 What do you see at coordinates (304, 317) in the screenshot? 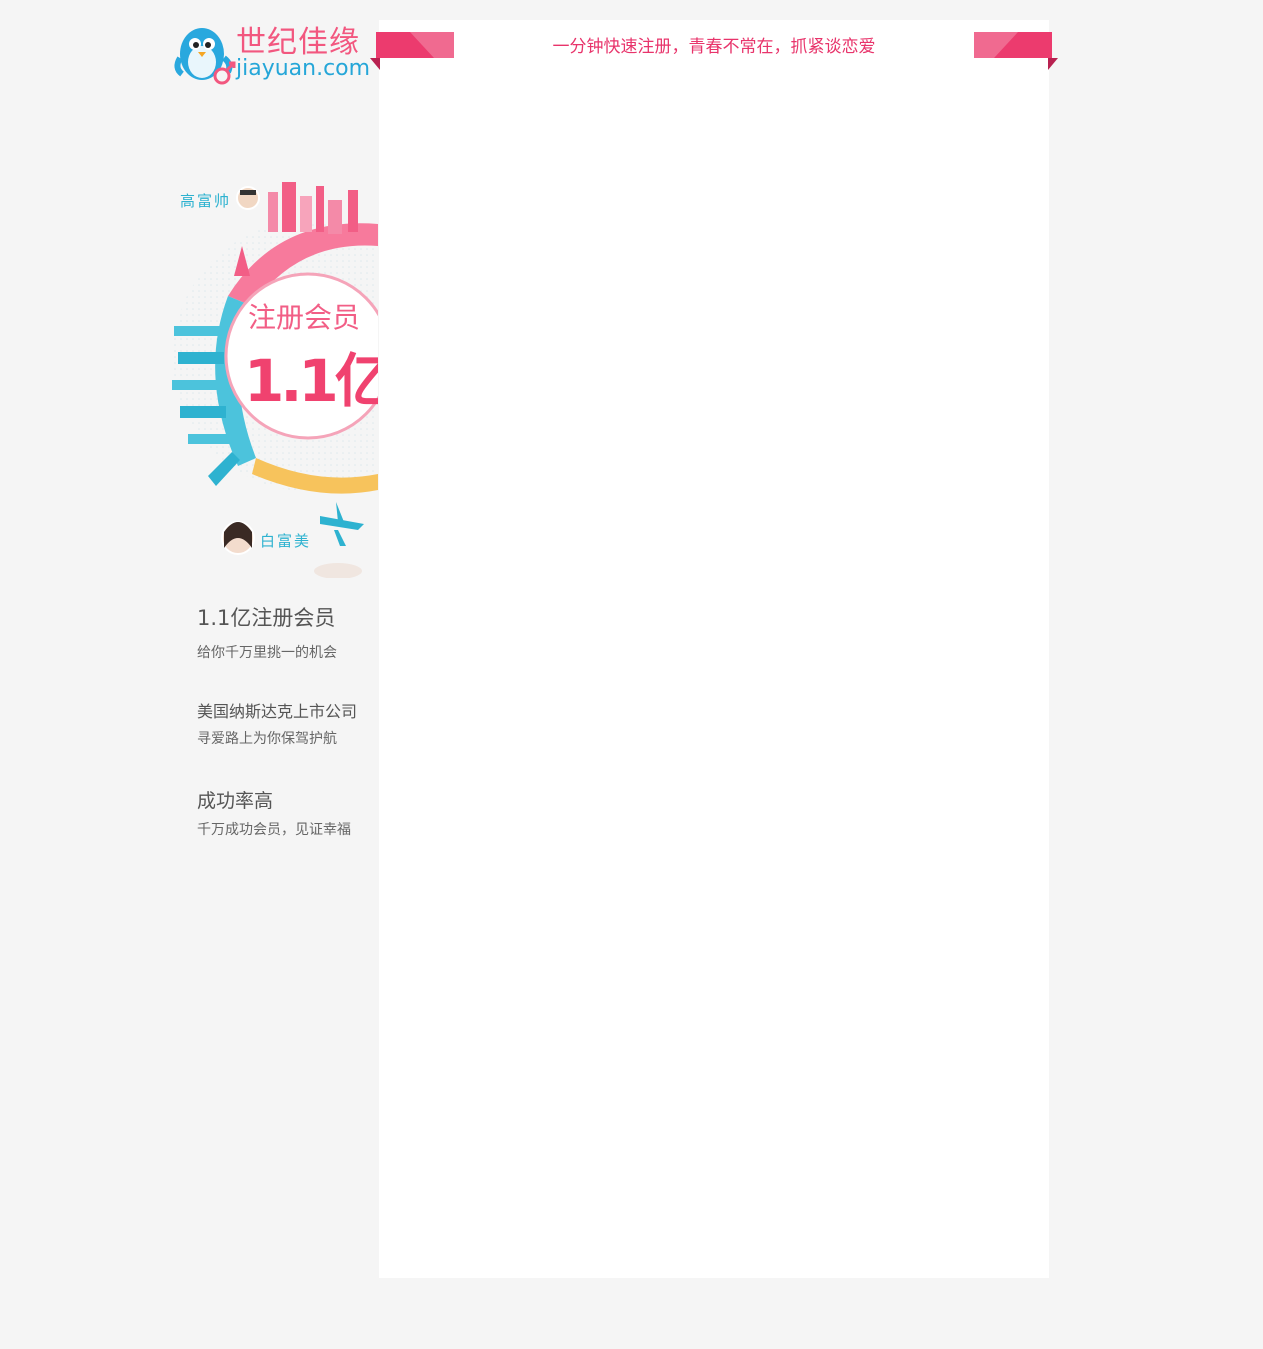
I see `hero-headline: 注册会员` at bounding box center [304, 317].